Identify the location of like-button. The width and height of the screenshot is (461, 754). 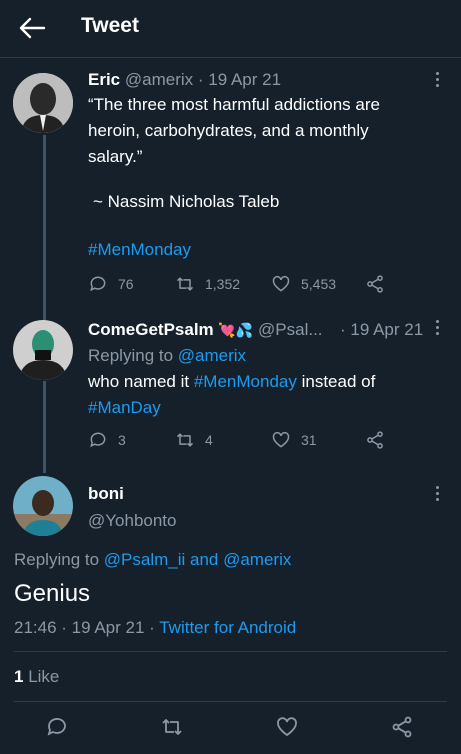
(288, 728).